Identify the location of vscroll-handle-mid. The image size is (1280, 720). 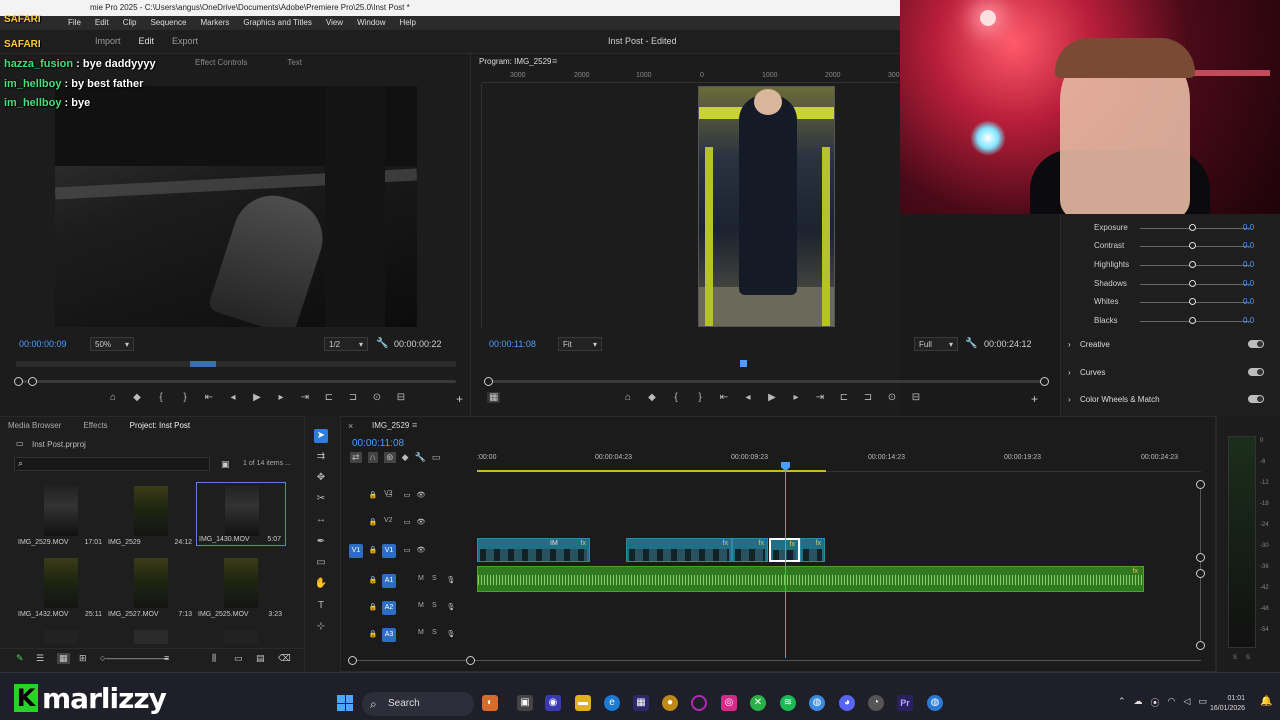
(1200, 557).